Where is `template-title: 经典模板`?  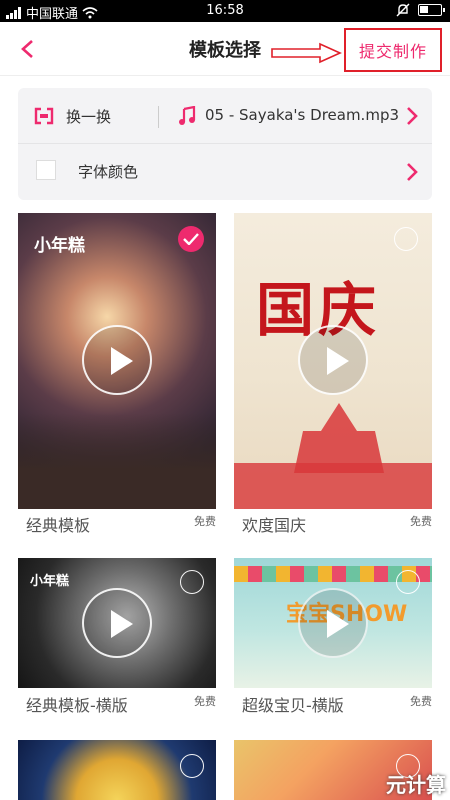 template-title: 经典模板 is located at coordinates (58, 525).